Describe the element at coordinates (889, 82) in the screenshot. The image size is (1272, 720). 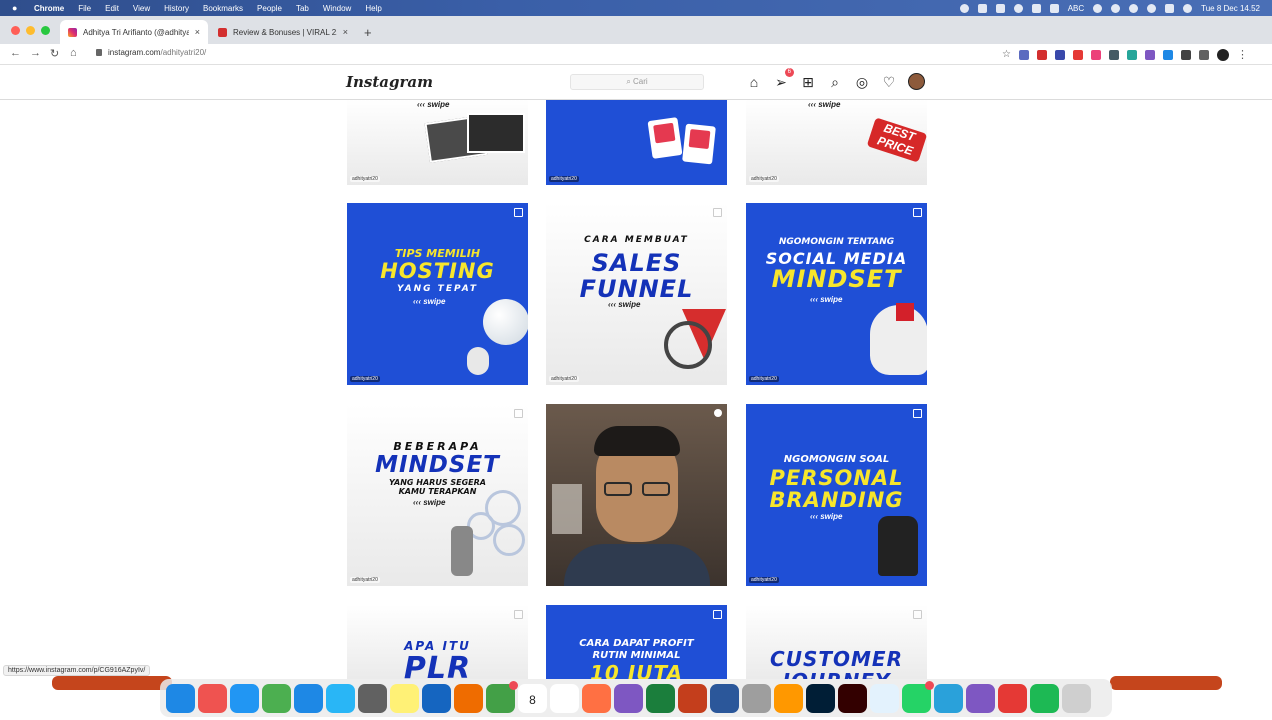
I see `activity-heart-icon: ♡` at that location.